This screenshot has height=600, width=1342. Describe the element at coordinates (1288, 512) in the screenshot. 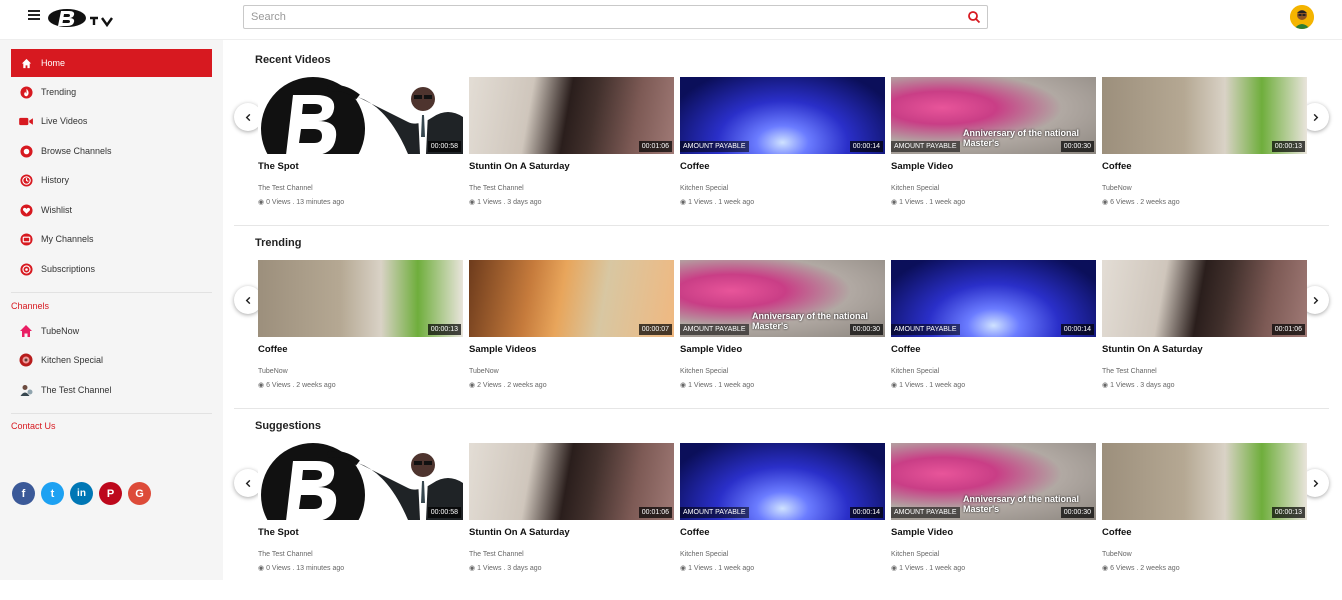

I see `video-duration: 00:00:13` at that location.